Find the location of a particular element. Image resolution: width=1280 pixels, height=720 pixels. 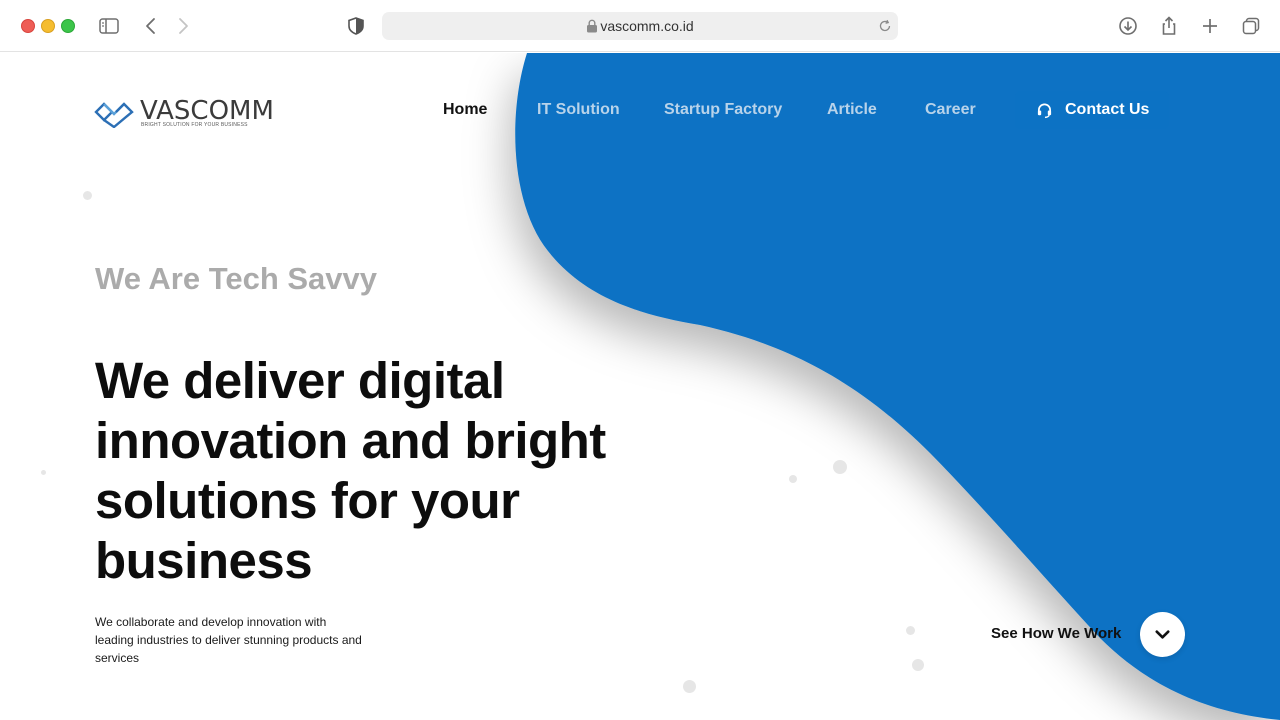

new-tab-icon is located at coordinates (1210, 26).